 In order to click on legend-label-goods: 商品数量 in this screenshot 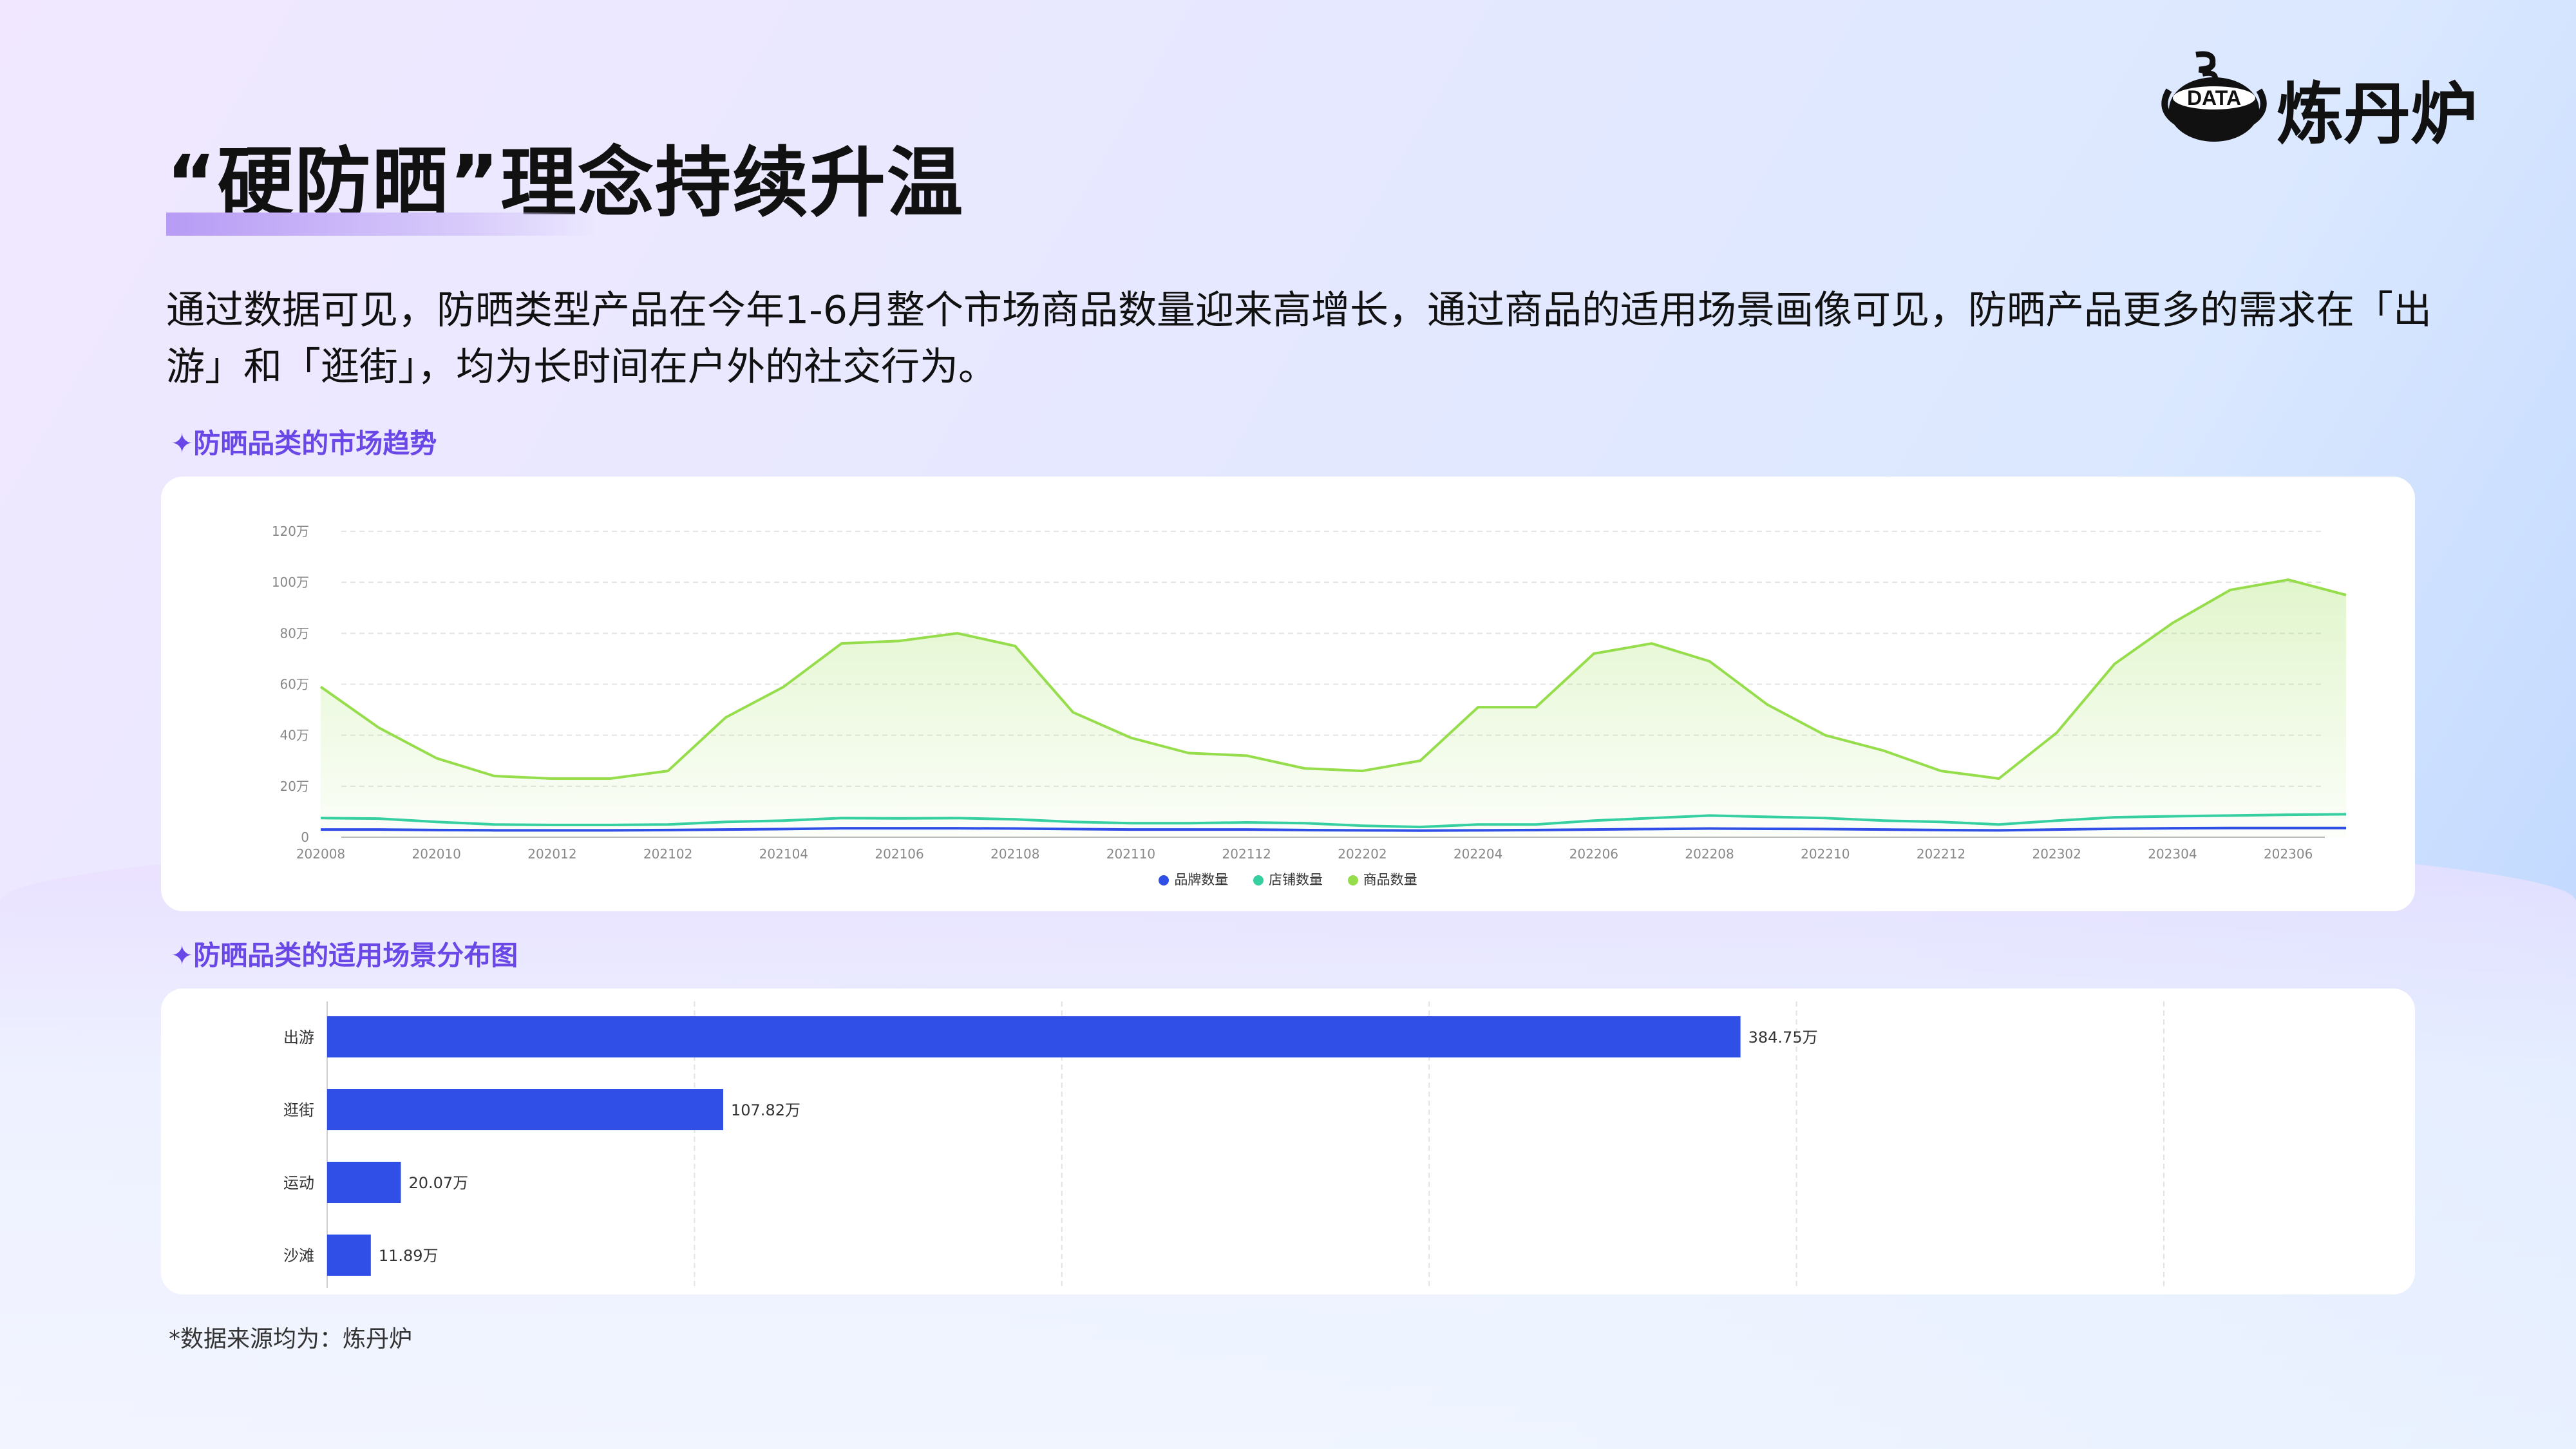, I will do `click(1390, 879)`.